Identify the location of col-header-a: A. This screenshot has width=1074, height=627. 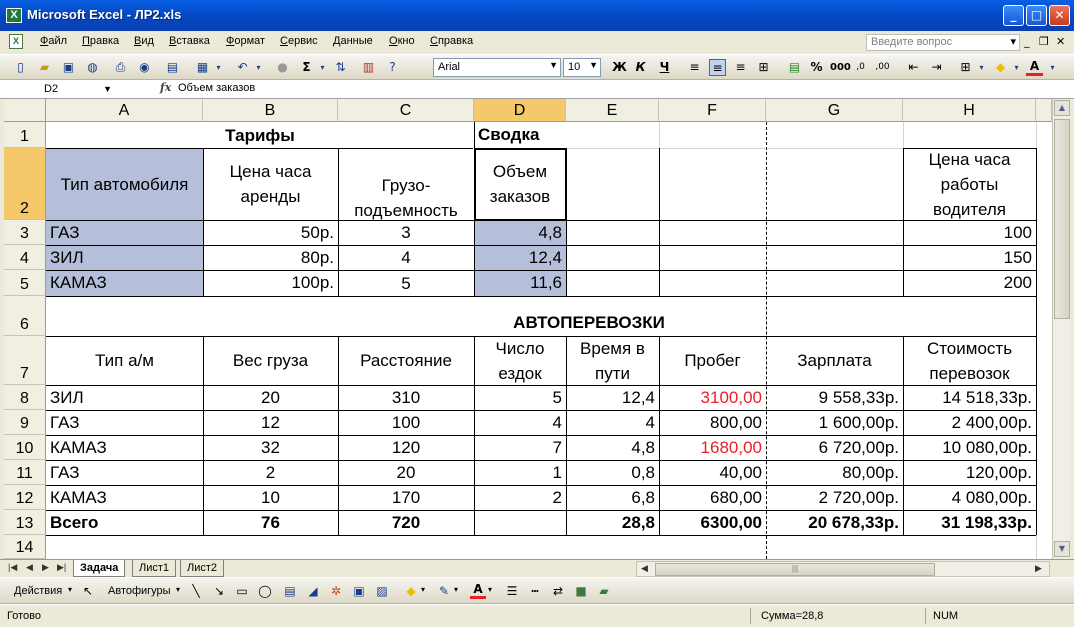
(124, 110).